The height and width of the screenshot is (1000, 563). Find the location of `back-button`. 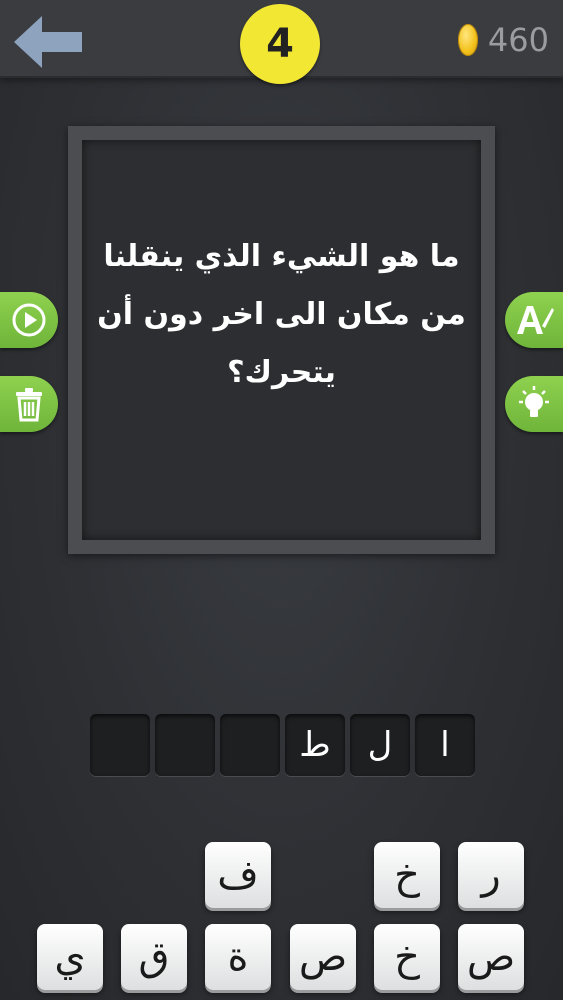

back-button is located at coordinates (48, 42).